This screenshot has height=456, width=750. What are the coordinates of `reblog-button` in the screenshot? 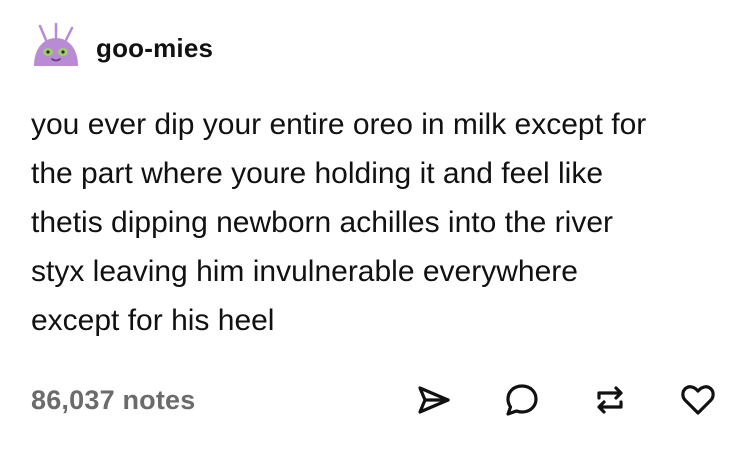 It's located at (610, 400).